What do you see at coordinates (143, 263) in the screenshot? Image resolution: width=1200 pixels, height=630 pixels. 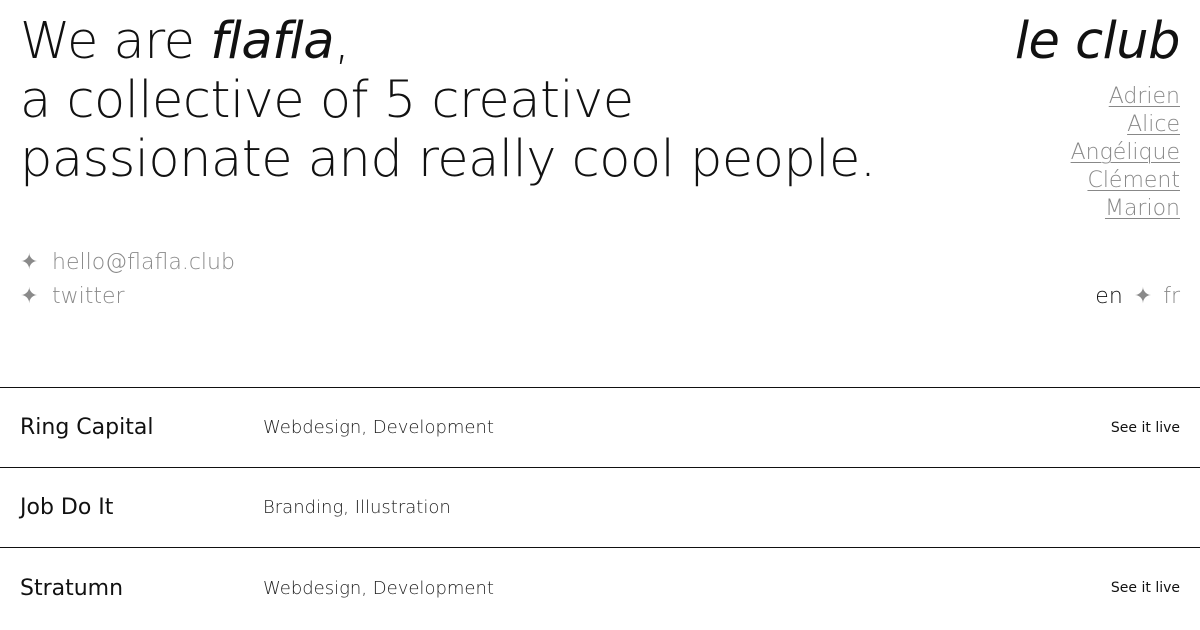 I see `email-link: hello@flafla.club` at bounding box center [143, 263].